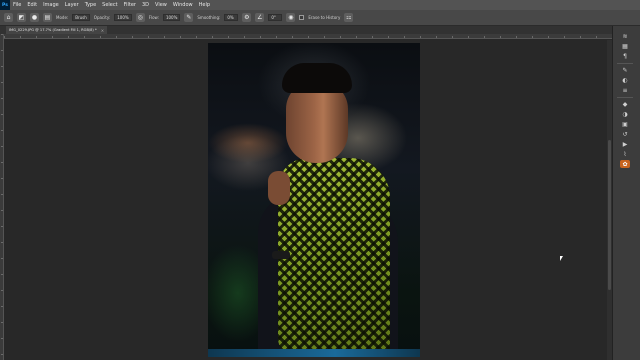 The height and width of the screenshot is (360, 640). What do you see at coordinates (314, 353) in the screenshot?
I see `gradient-strip` at bounding box center [314, 353].